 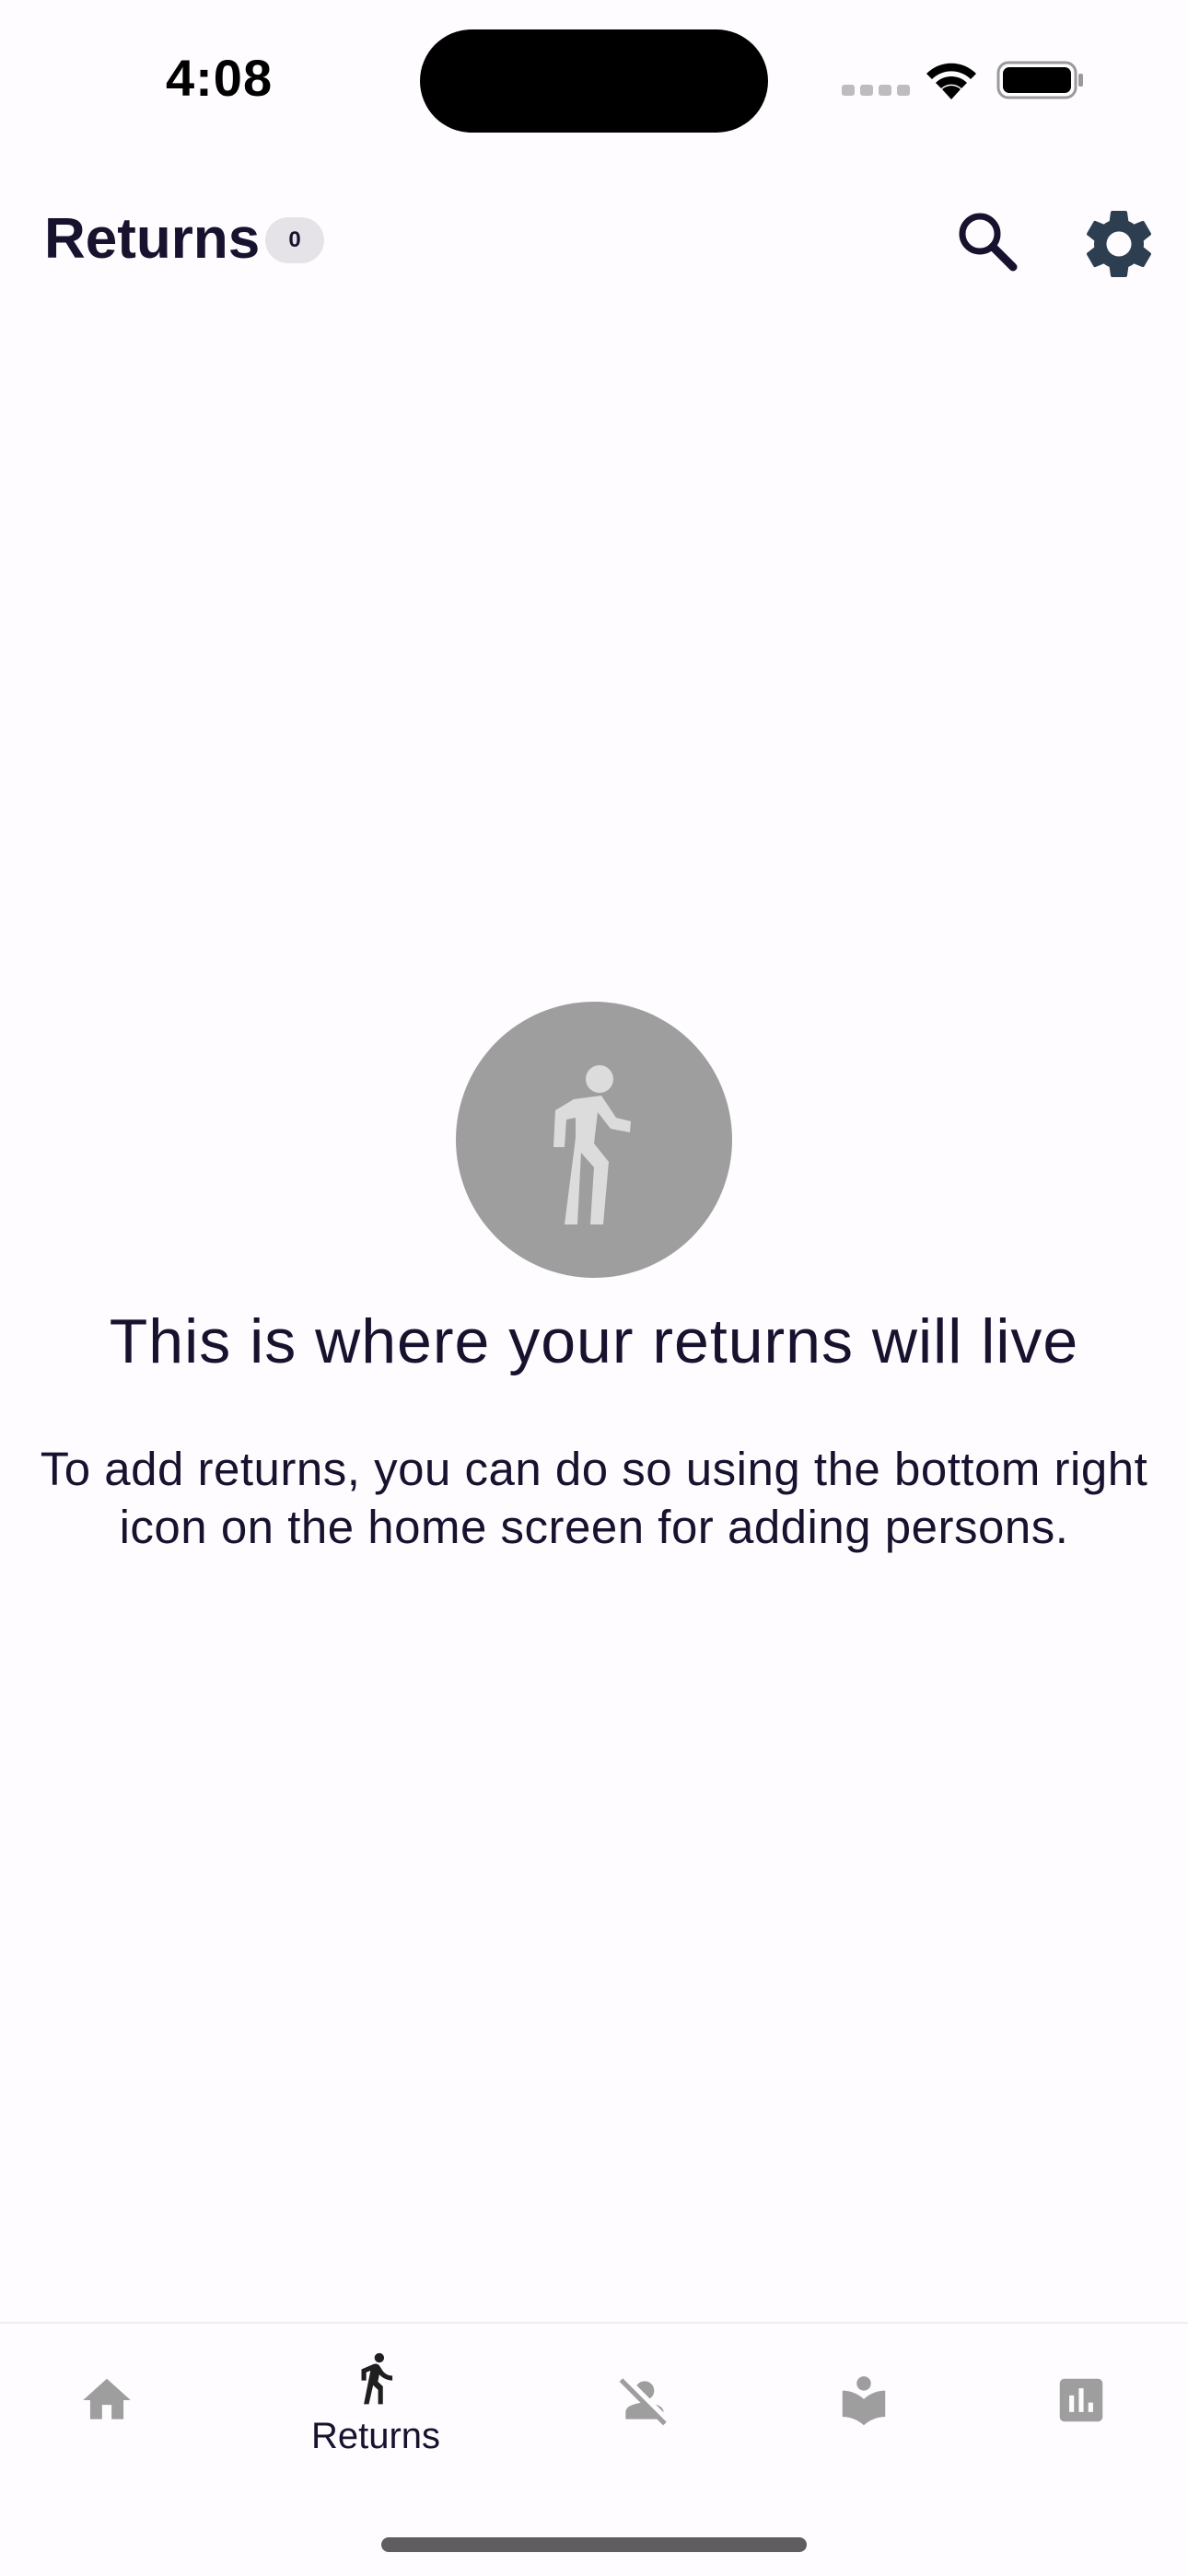 I want to click on app-header: Returns 0, so click(x=594, y=244).